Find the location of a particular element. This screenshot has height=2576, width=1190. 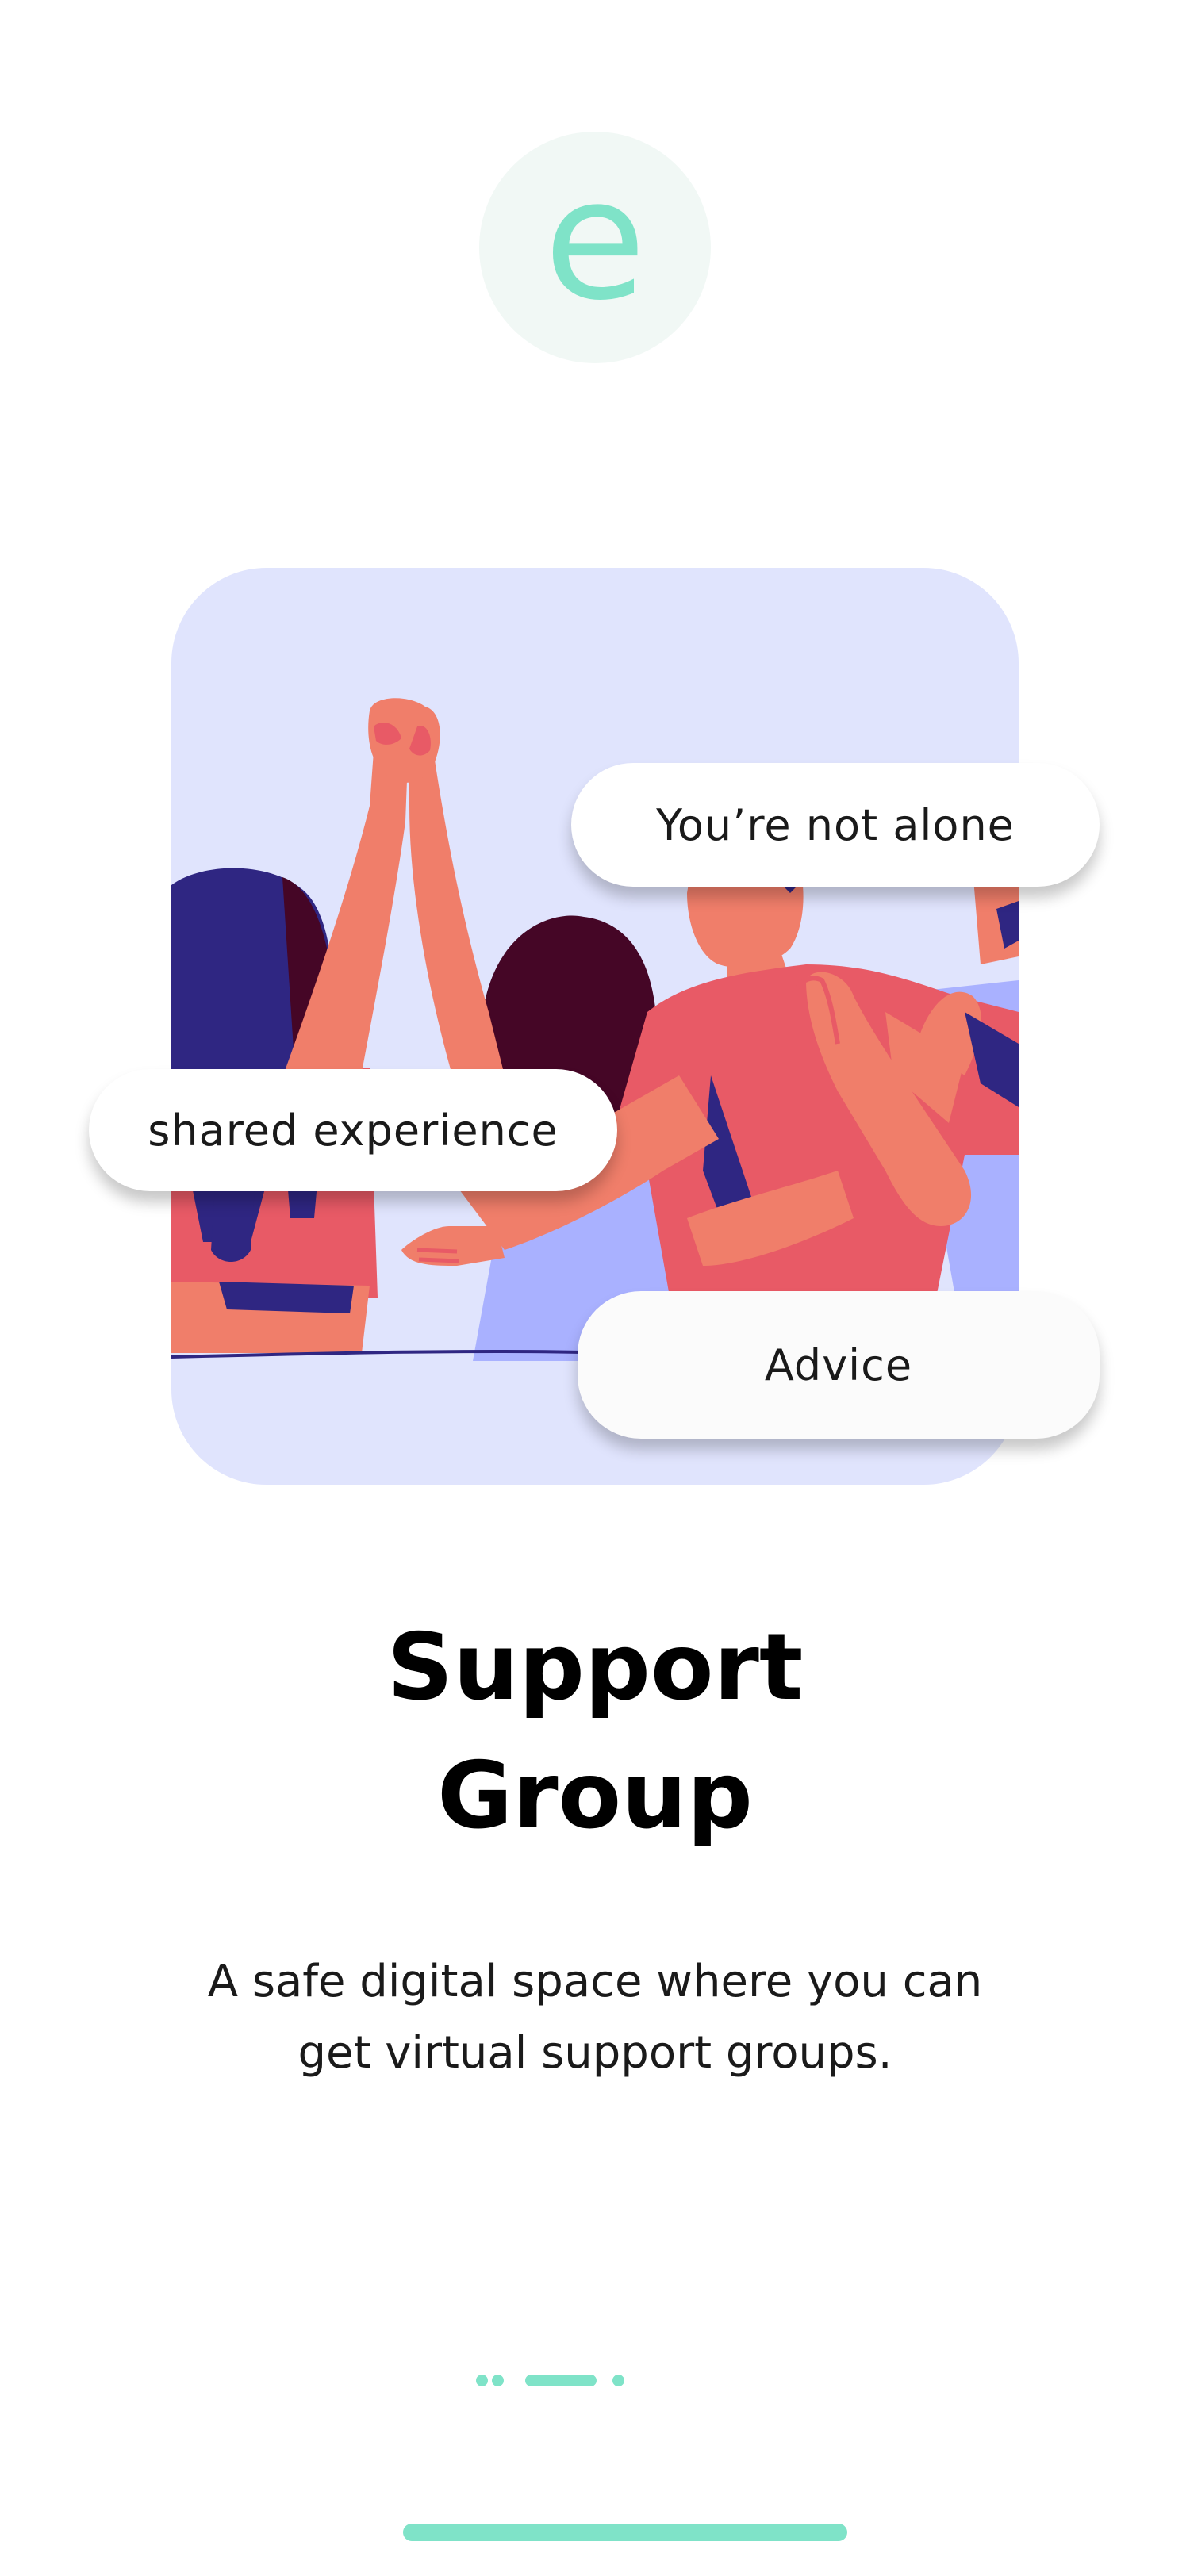

page-description-line: A safe digital space where you can is located at coordinates (595, 1982).